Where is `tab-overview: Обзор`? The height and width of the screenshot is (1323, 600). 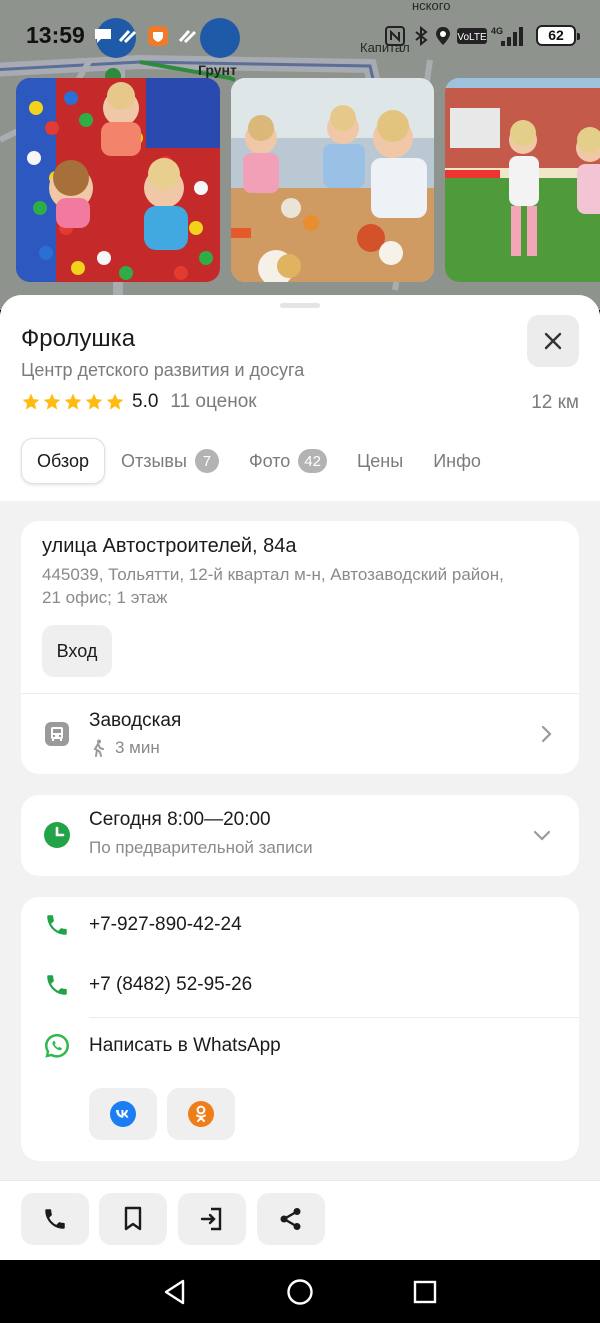
tab-overview: Обзор is located at coordinates (63, 461).